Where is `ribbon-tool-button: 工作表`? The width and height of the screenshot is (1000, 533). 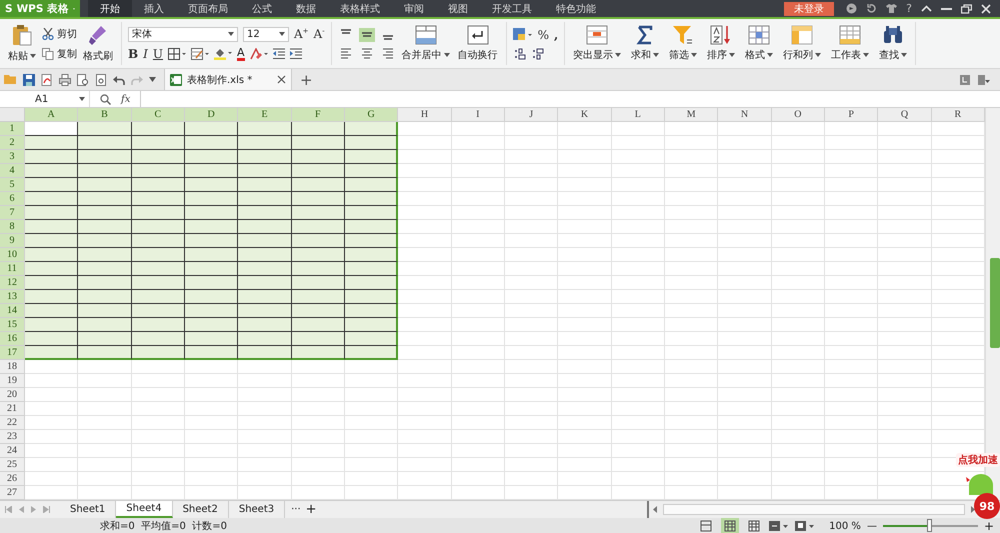 ribbon-tool-button: 工作表 is located at coordinates (850, 43).